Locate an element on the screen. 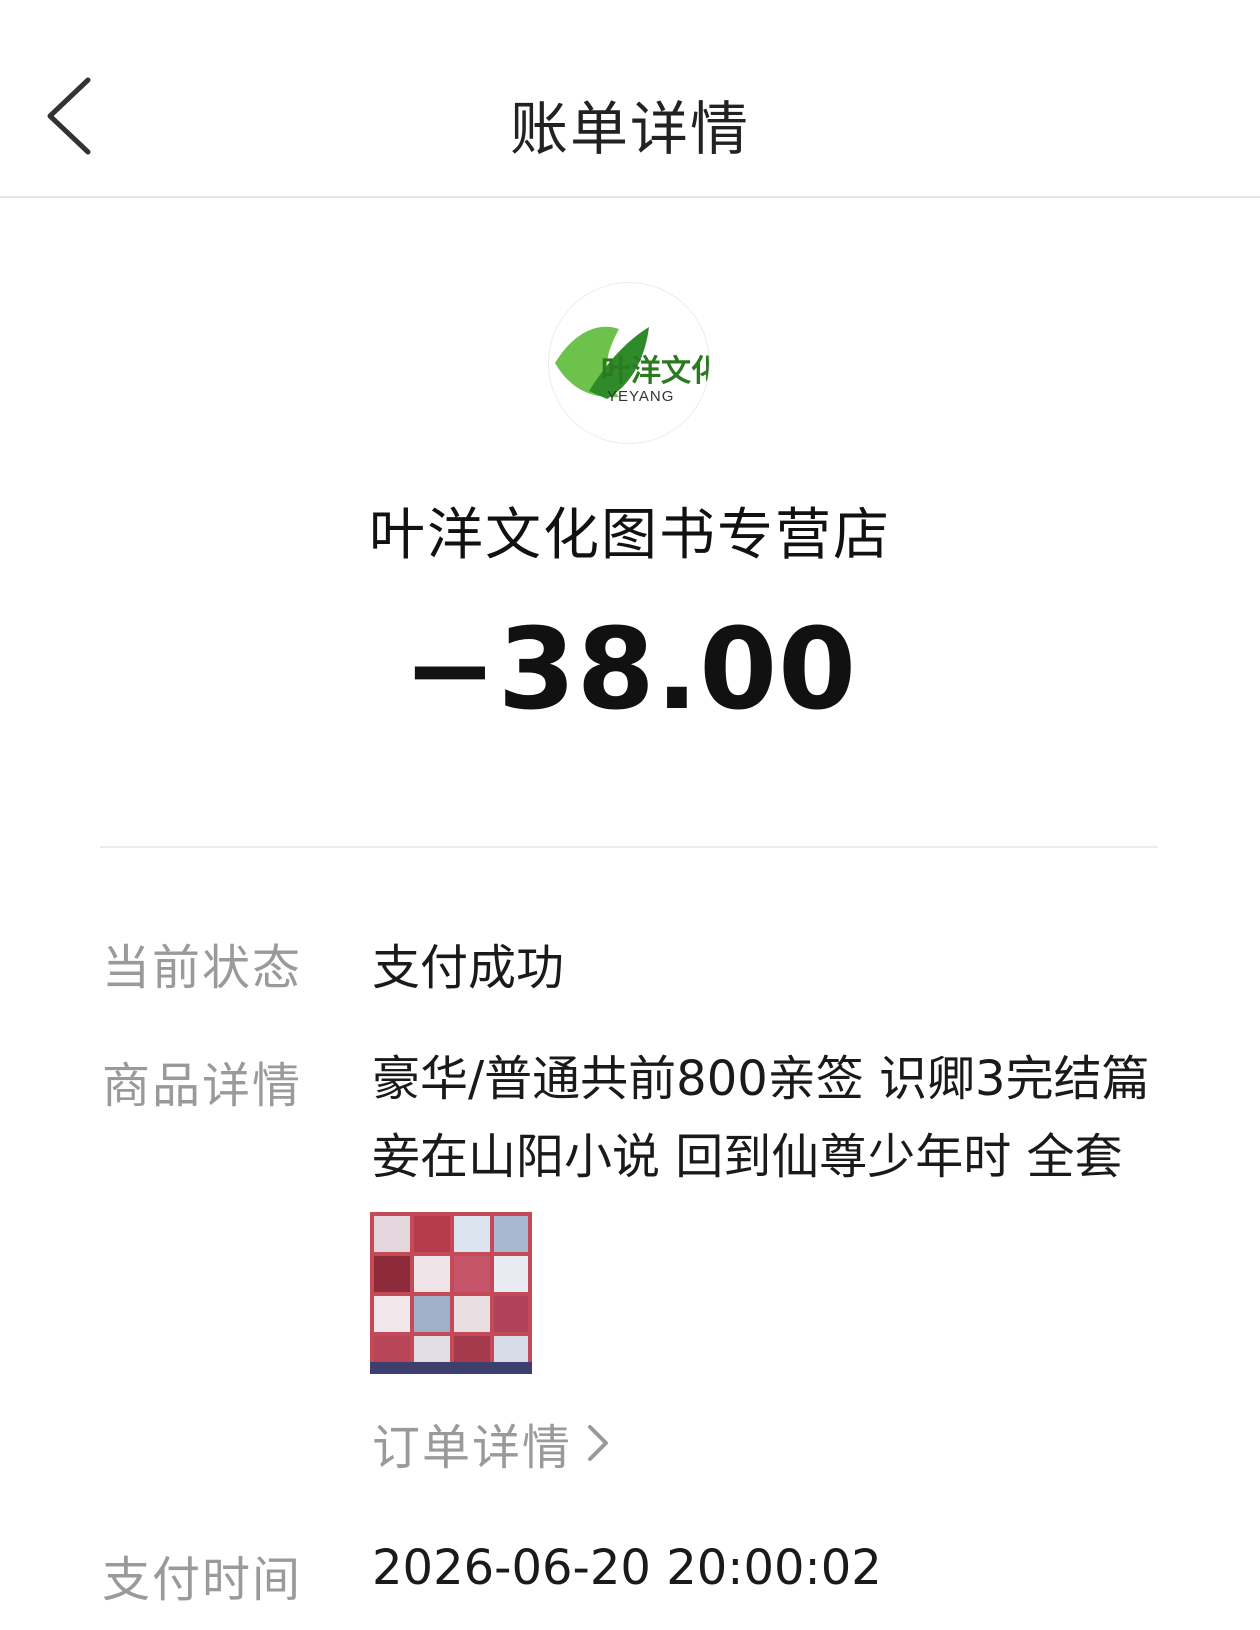  order-detail-link: 订单详情 is located at coordinates (492, 1443).